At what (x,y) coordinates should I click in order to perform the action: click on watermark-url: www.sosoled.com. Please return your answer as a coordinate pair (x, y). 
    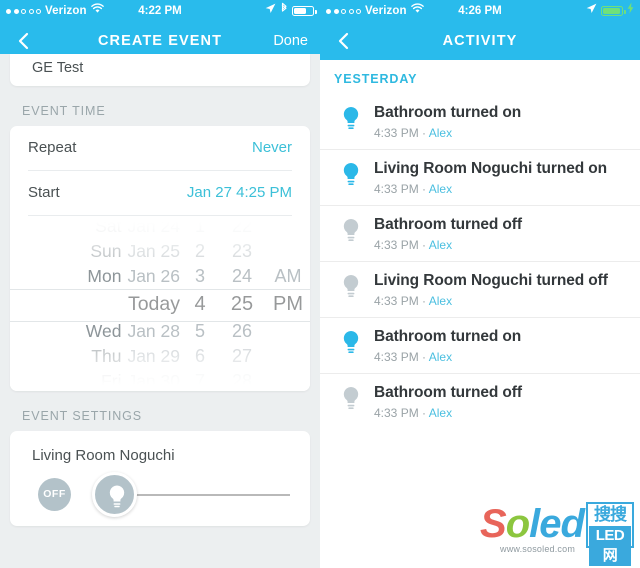
    Looking at the image, I should click on (538, 549).